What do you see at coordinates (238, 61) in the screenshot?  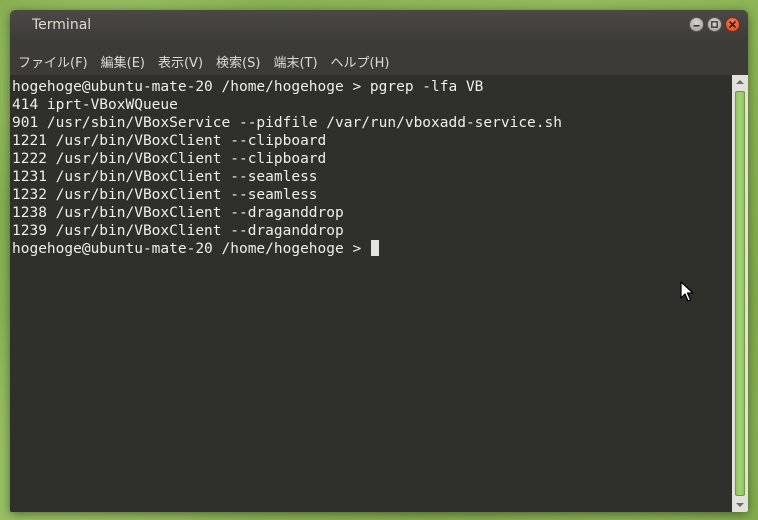 I see `menu-search: 検索(S)` at bounding box center [238, 61].